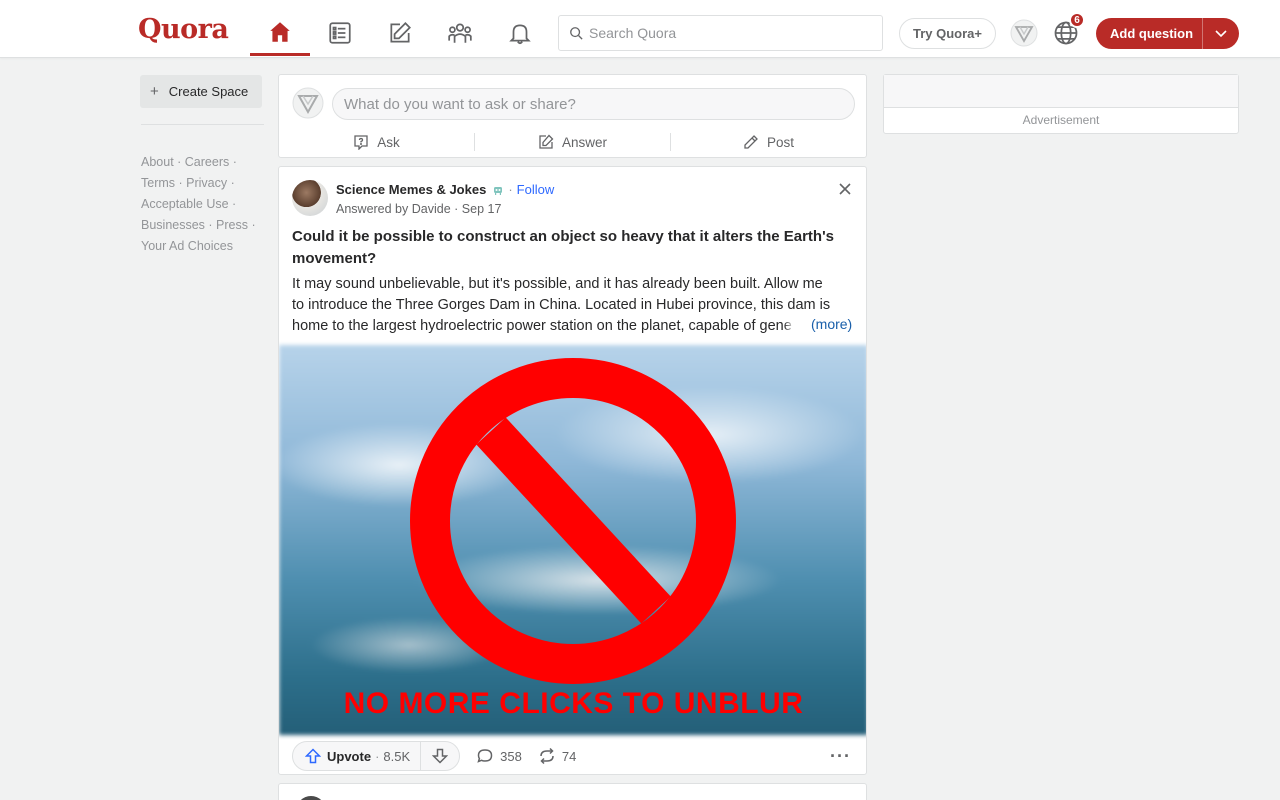 This screenshot has height=800, width=1280. I want to click on upvote-button: Upvote · 8.5K, so click(357, 756).